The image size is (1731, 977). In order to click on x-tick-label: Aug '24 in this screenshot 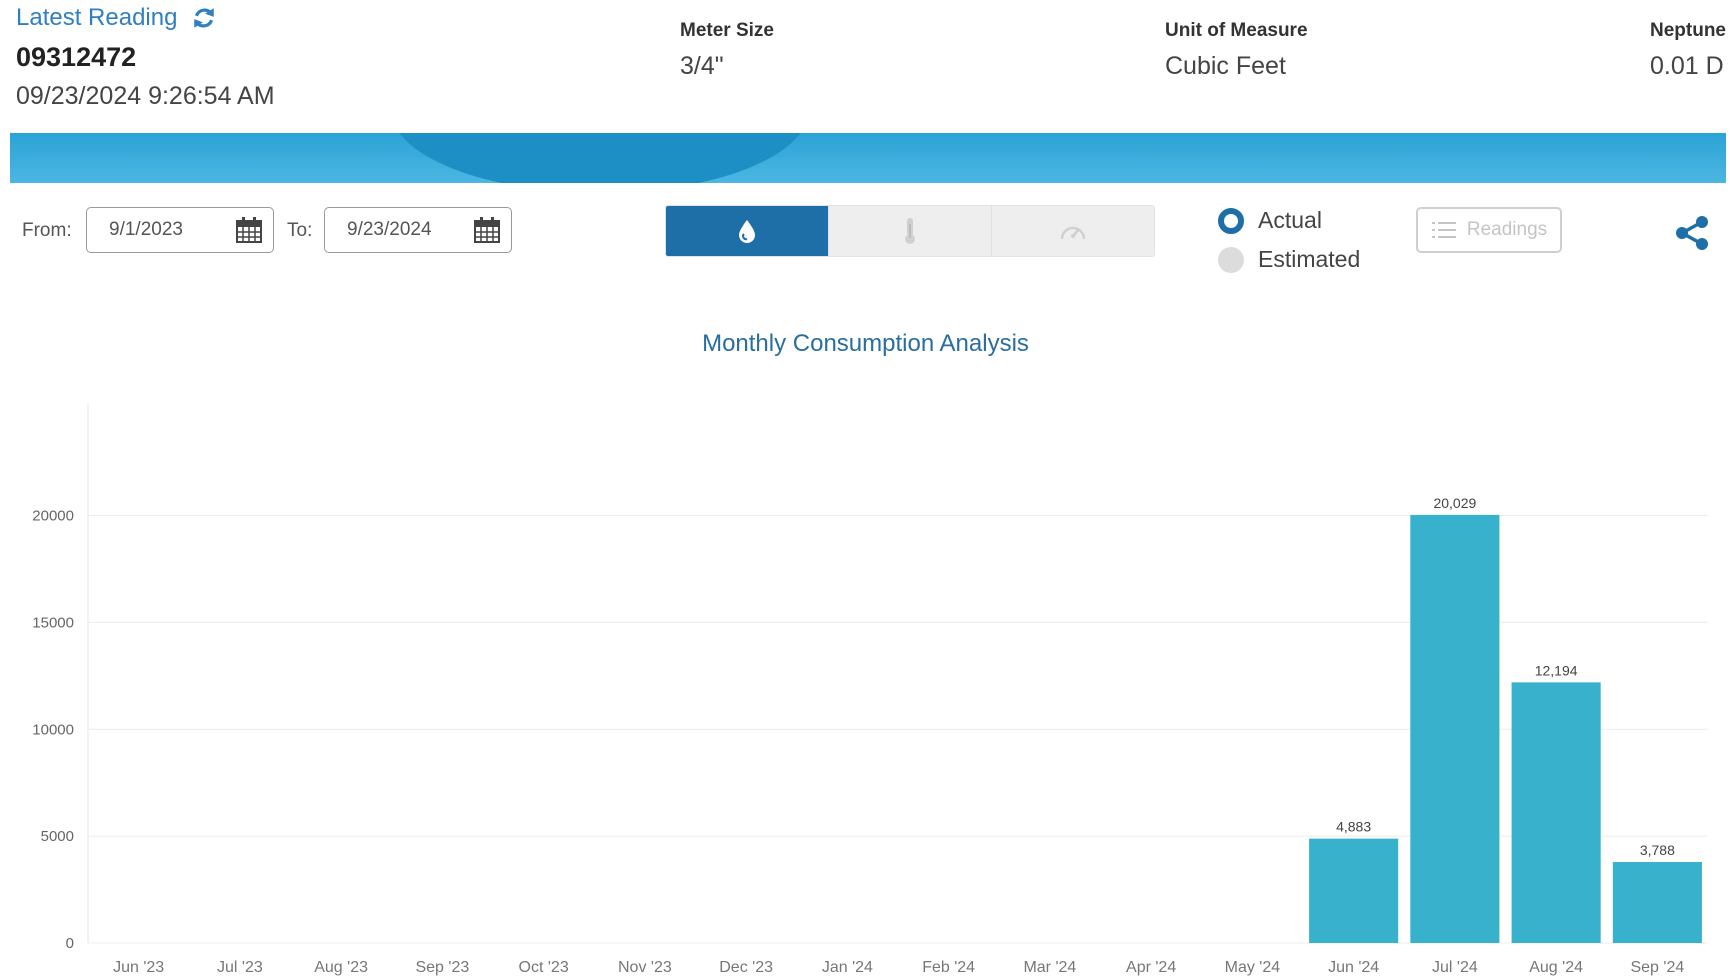, I will do `click(1556, 967)`.